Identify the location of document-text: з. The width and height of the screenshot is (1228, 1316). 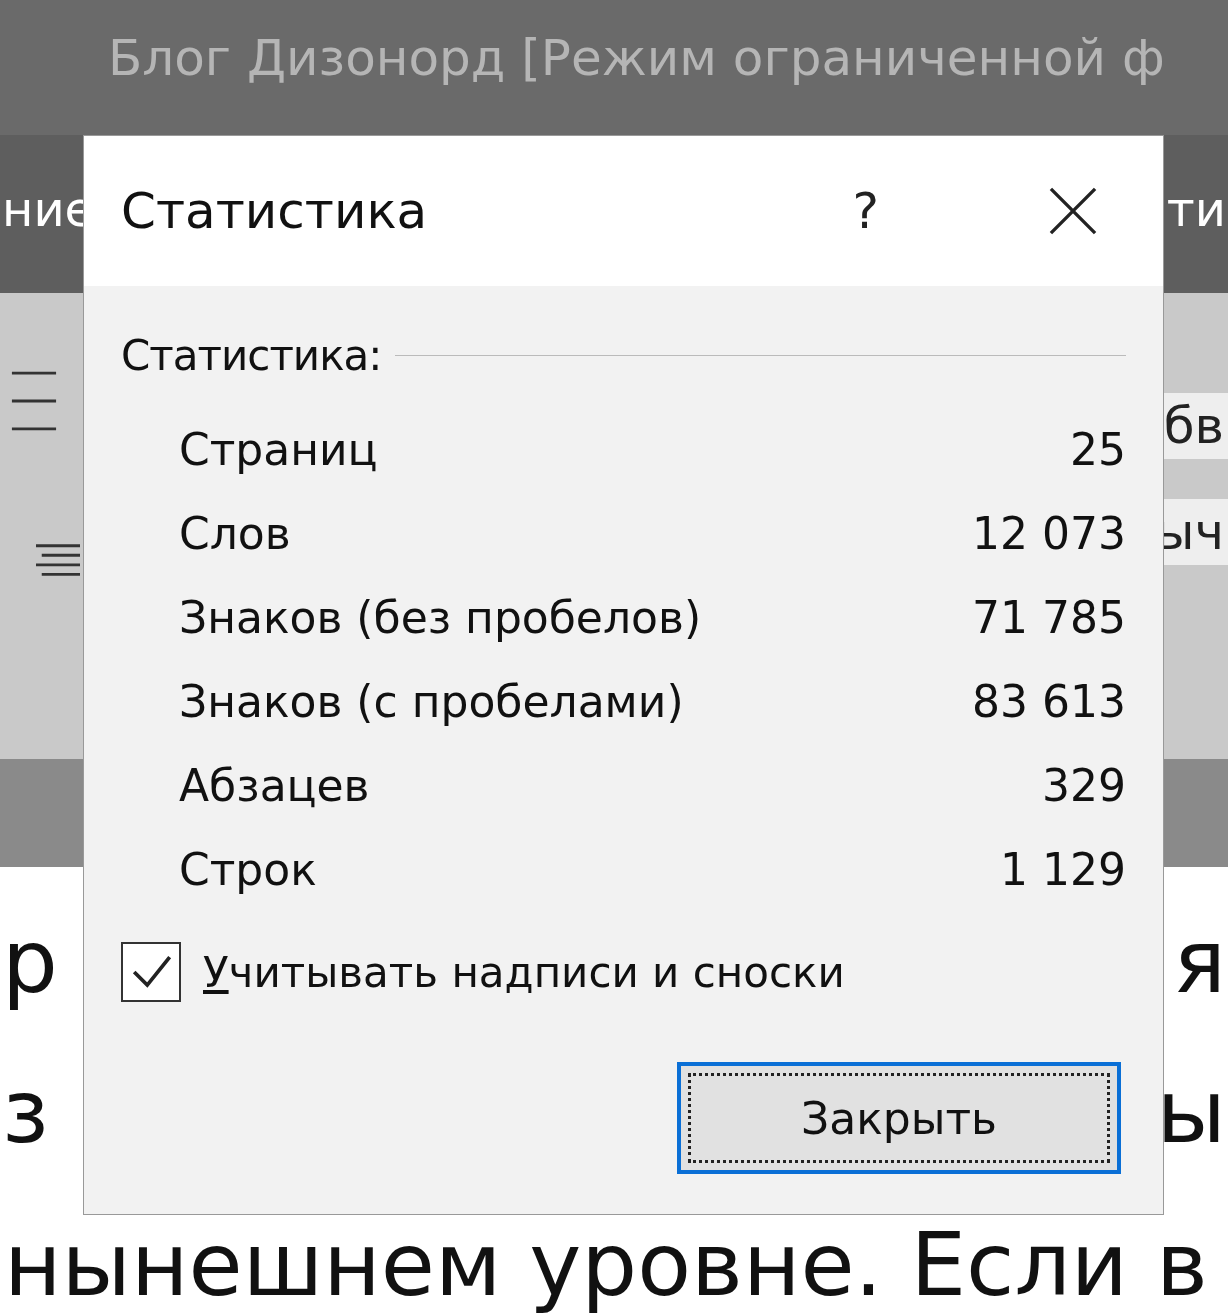
(25, 1112).